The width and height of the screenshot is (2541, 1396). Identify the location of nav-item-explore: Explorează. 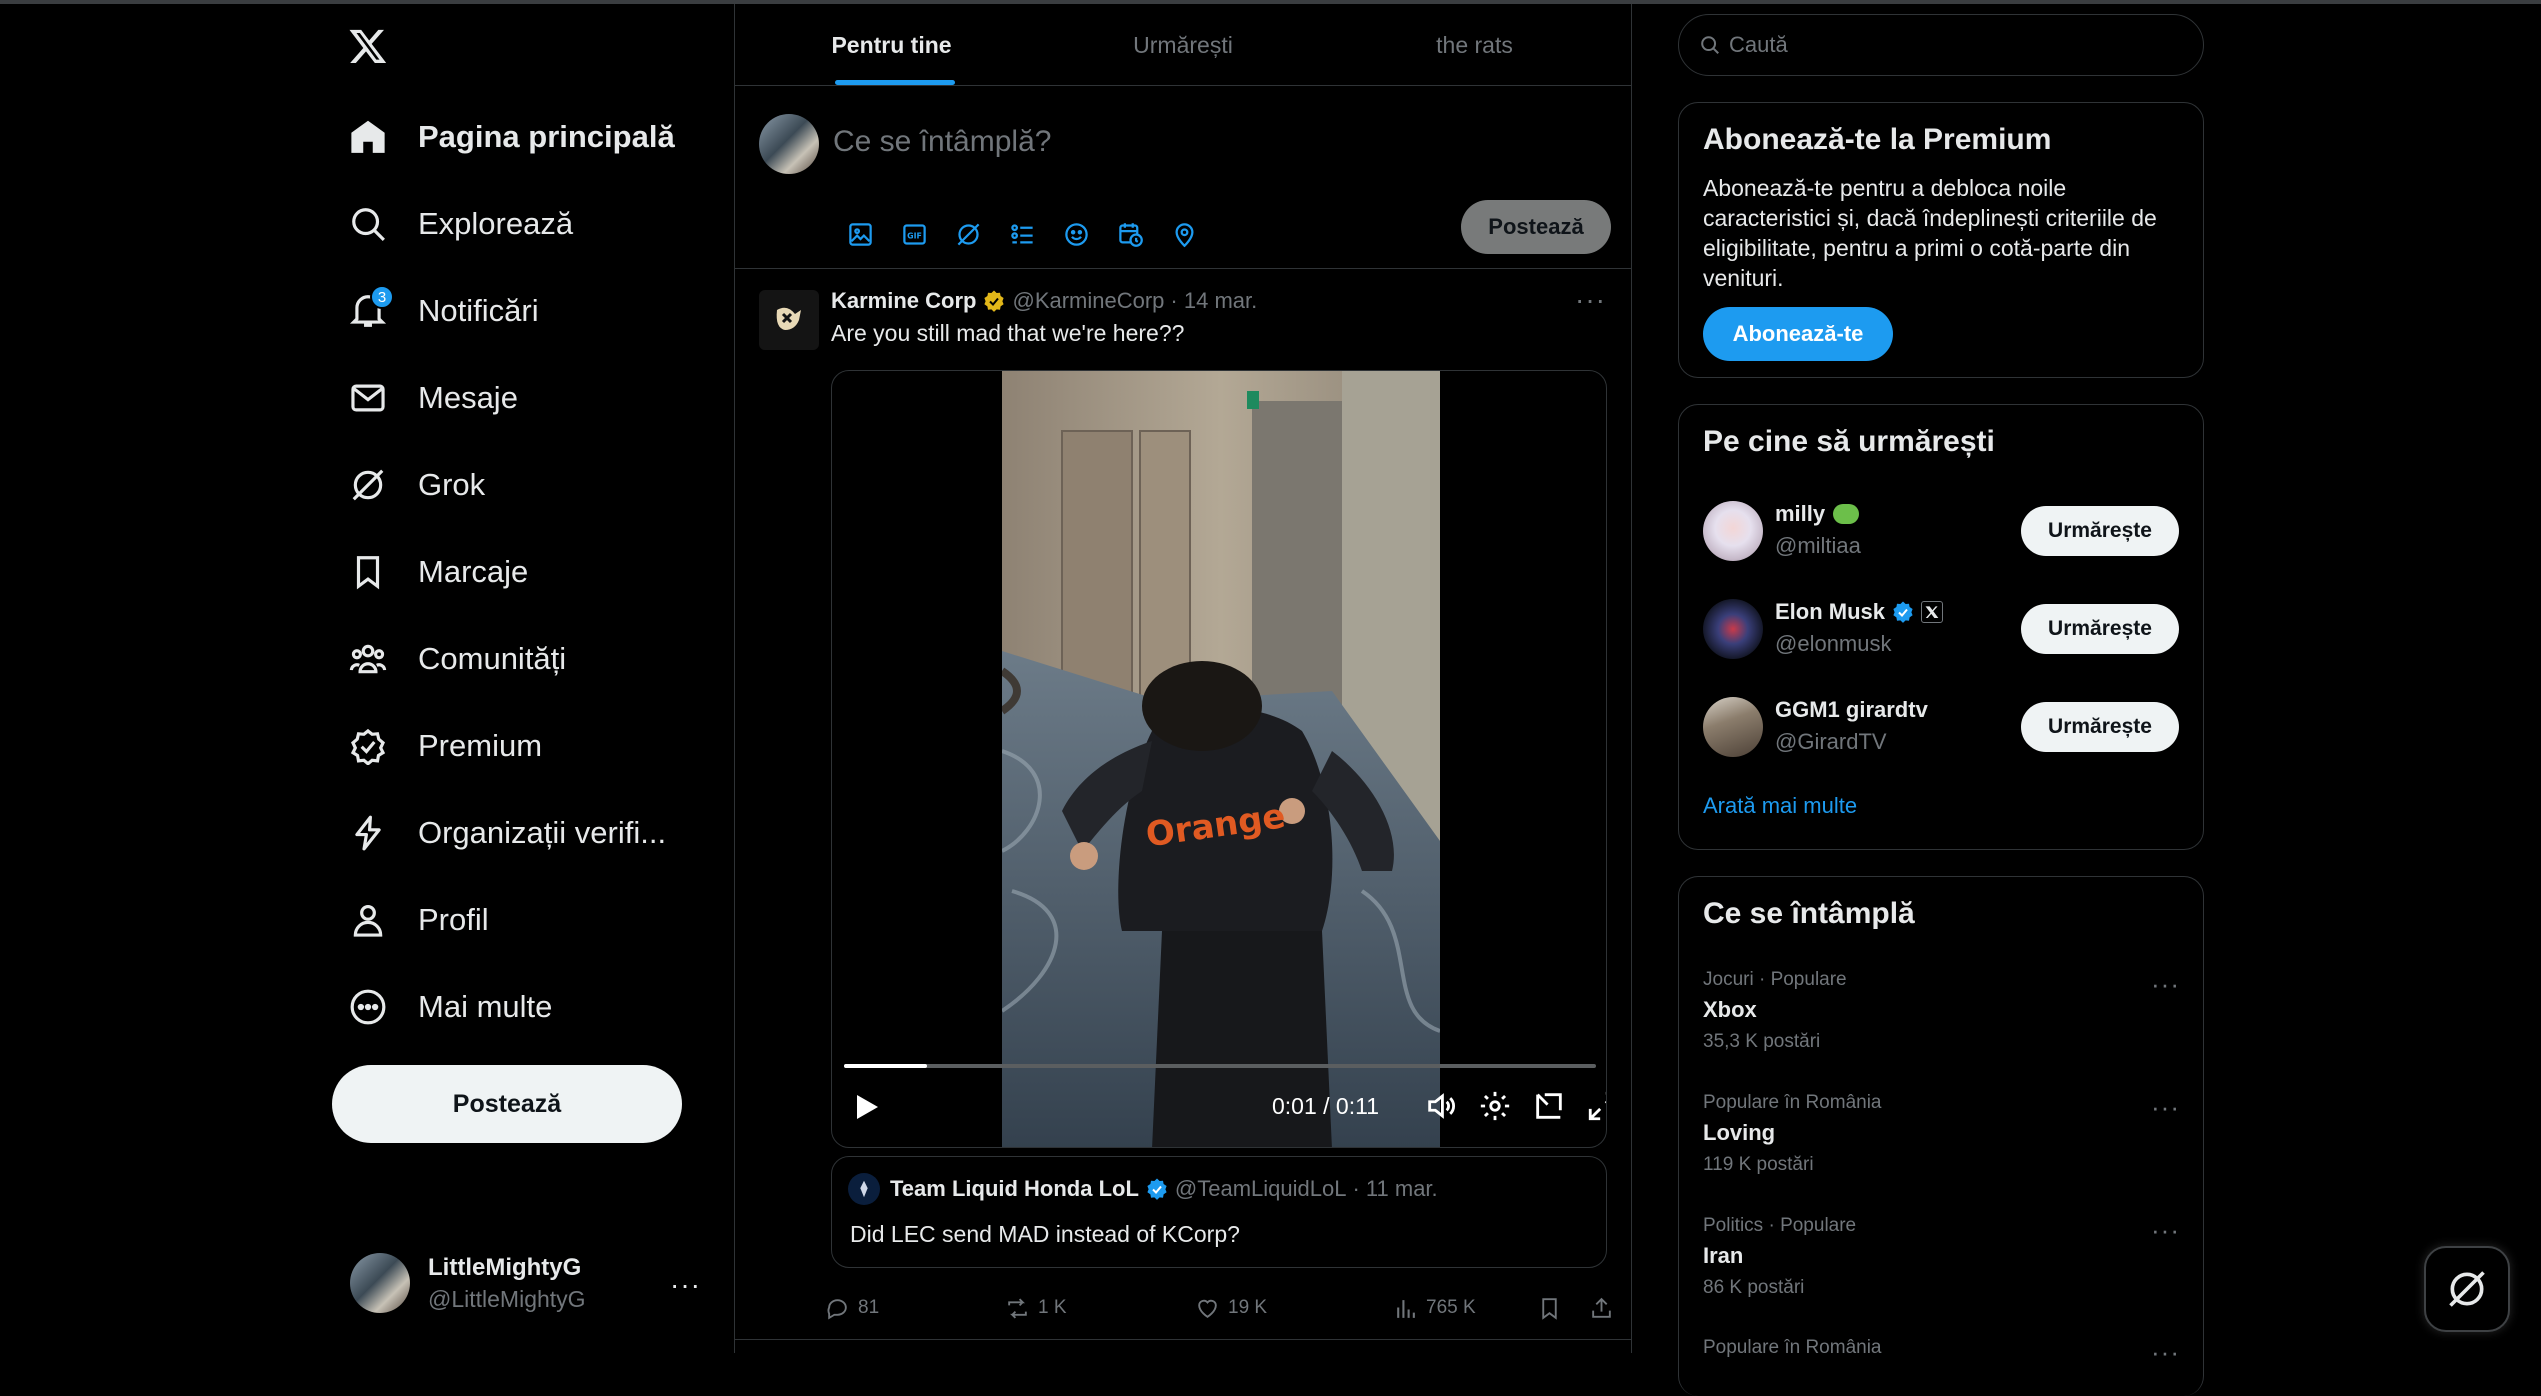
(460, 224).